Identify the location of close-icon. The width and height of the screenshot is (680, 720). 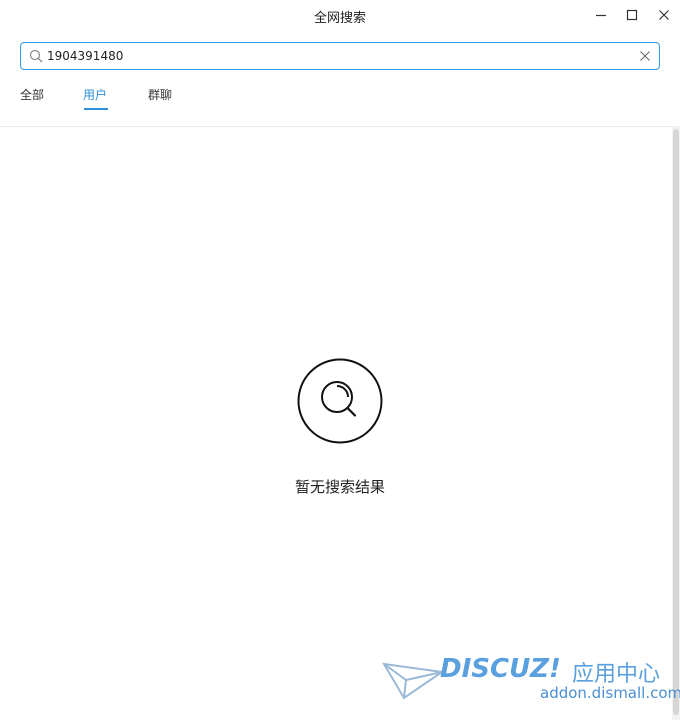
(664, 15).